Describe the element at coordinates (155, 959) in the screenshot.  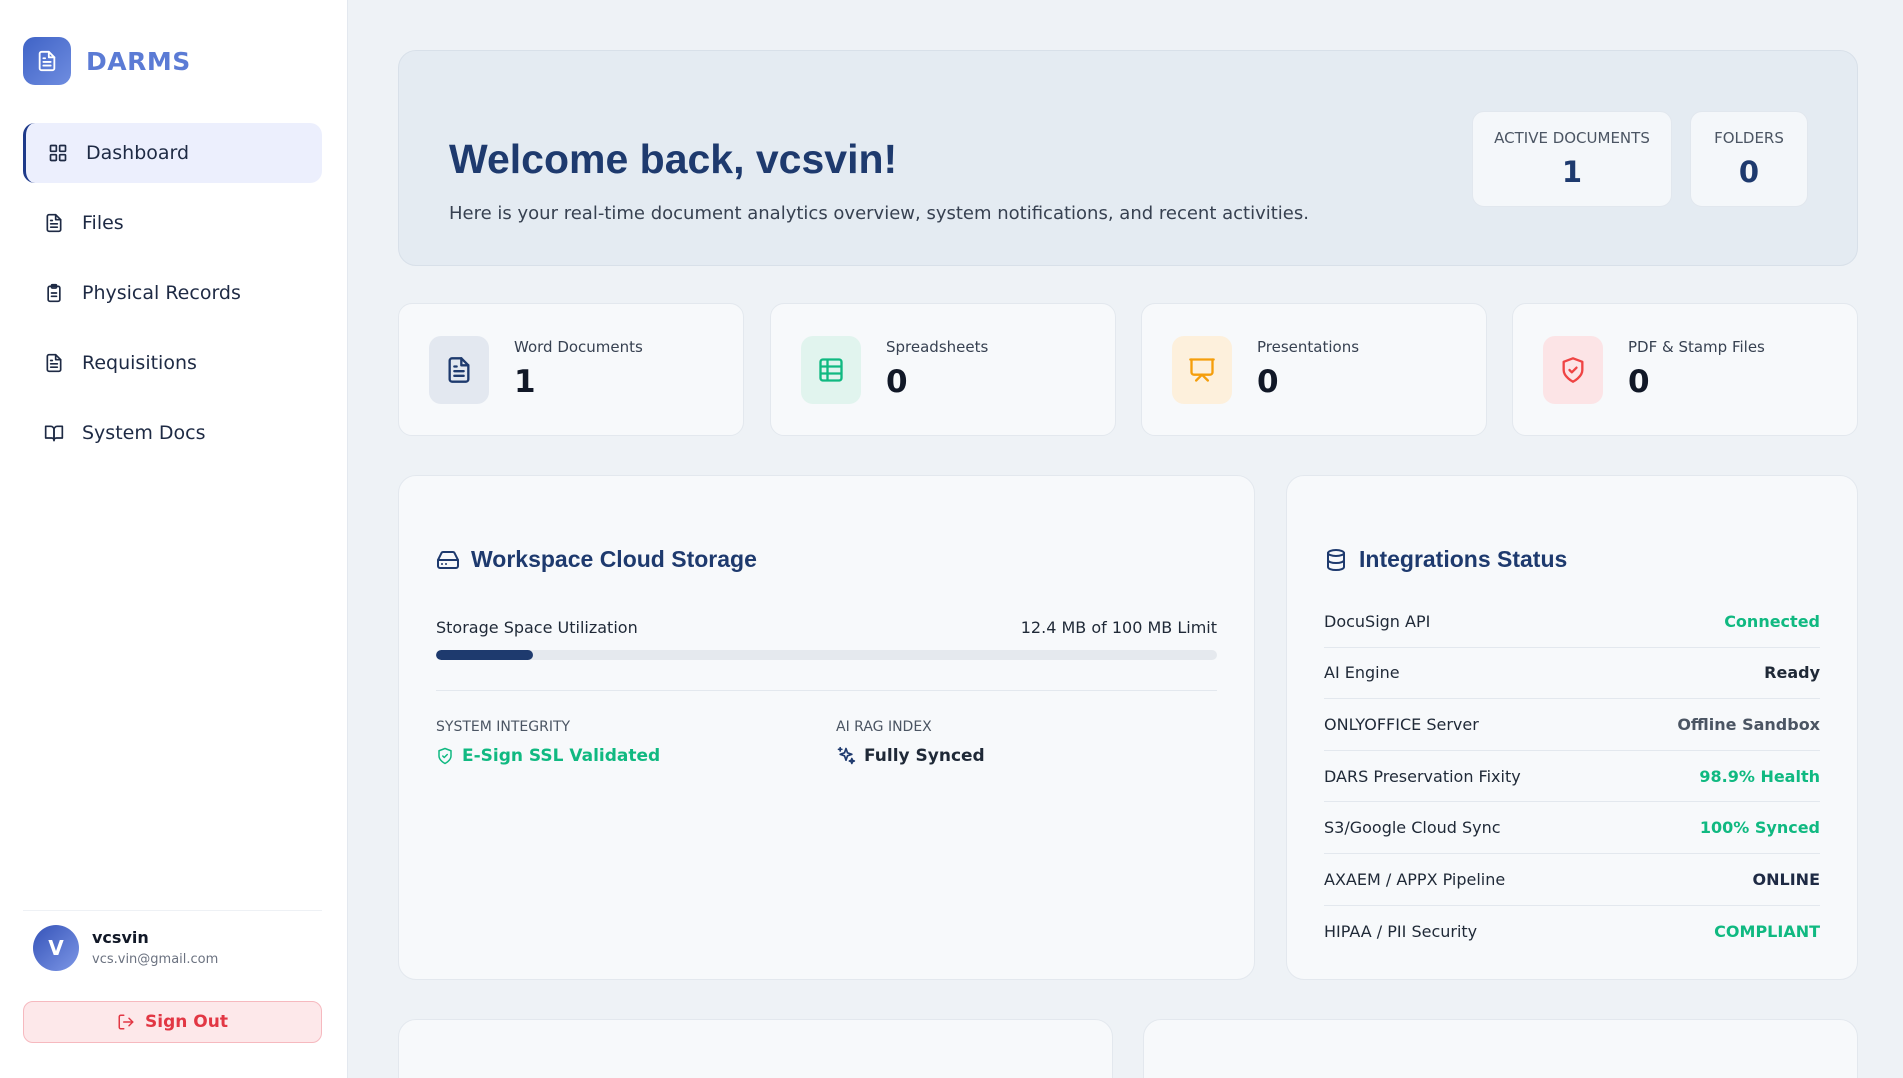
I see `user-email: vcs.vin@gmail.com` at that location.